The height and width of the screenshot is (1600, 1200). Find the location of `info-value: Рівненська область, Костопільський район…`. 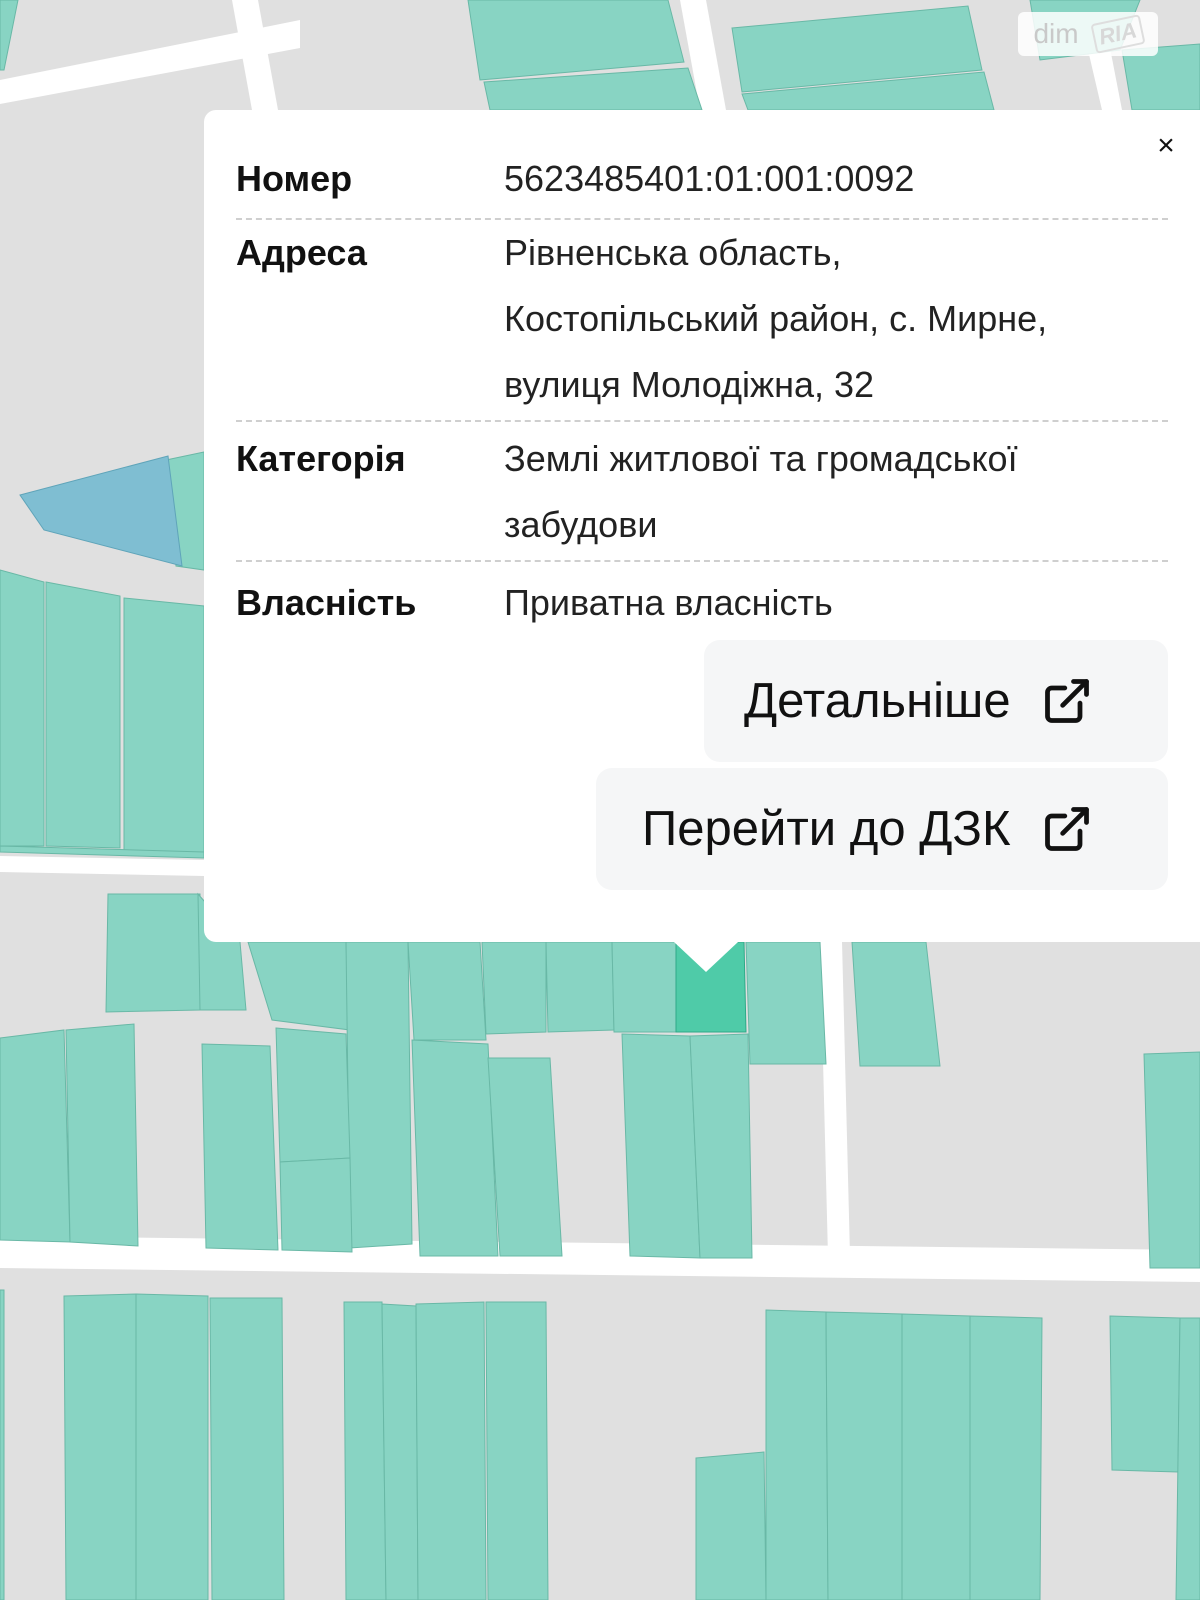

info-value: Рівненська область, Костопільський район… is located at coordinates (775, 320).